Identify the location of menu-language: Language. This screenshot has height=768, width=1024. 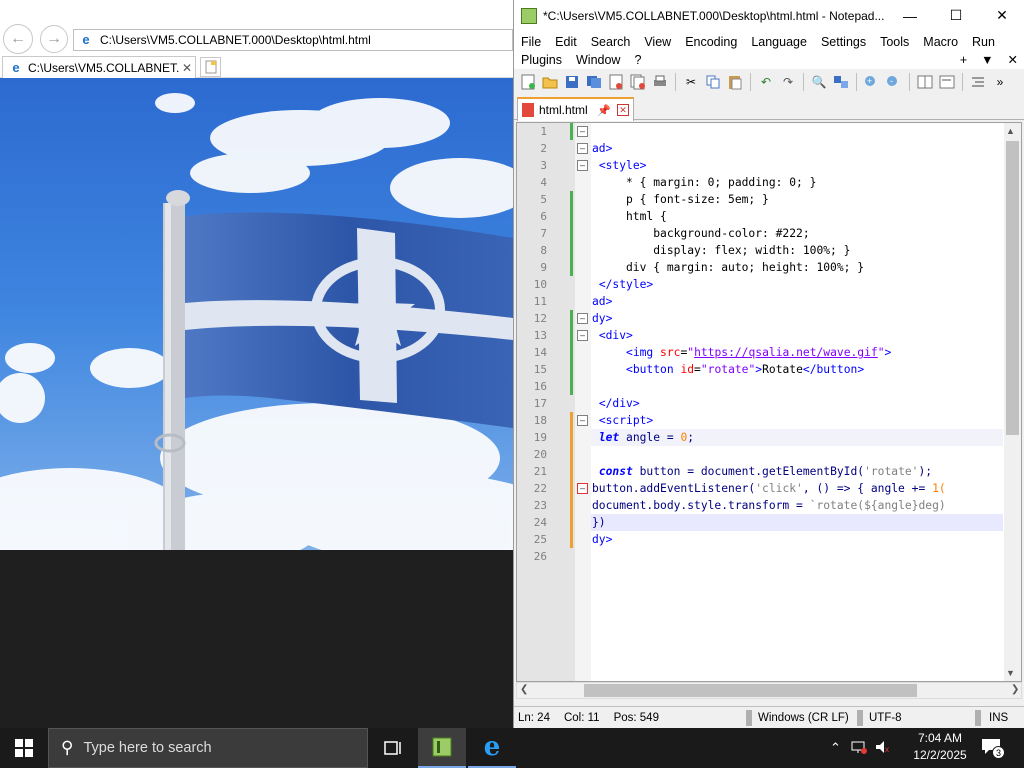
(779, 42).